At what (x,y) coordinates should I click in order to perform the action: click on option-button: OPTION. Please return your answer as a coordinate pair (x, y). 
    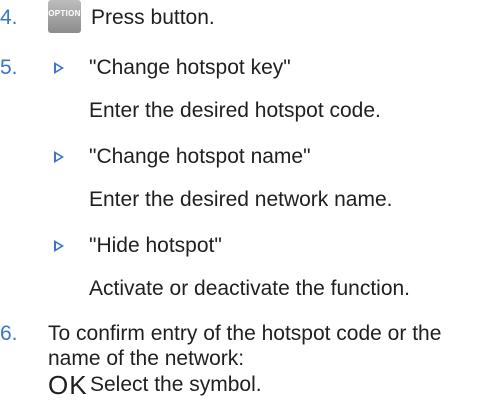
    Looking at the image, I should click on (64, 16).